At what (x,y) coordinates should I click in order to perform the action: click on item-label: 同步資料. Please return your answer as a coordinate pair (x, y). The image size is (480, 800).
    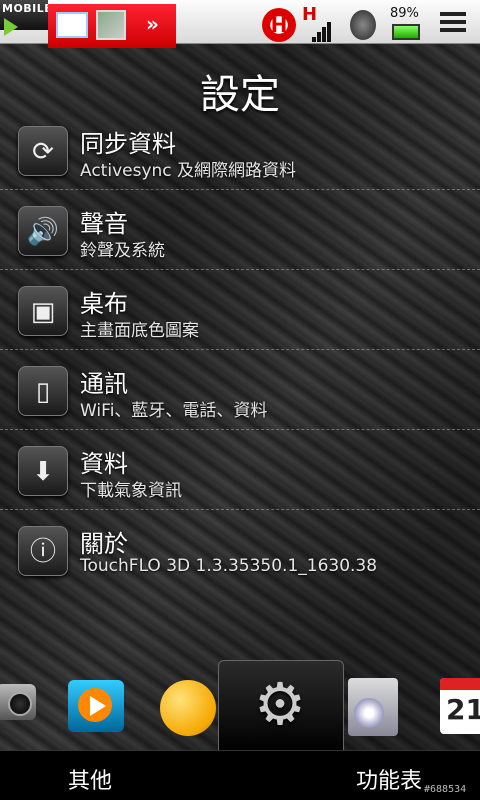
    Looking at the image, I should click on (128, 144).